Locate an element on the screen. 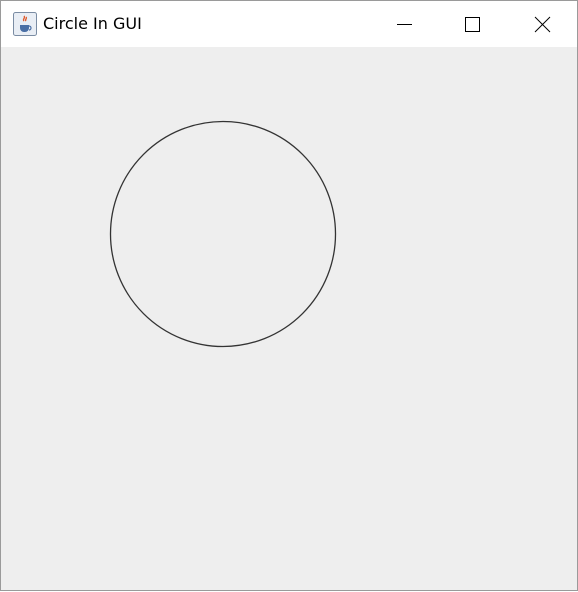 The height and width of the screenshot is (592, 578). maximize-icon is located at coordinates (472, 24).